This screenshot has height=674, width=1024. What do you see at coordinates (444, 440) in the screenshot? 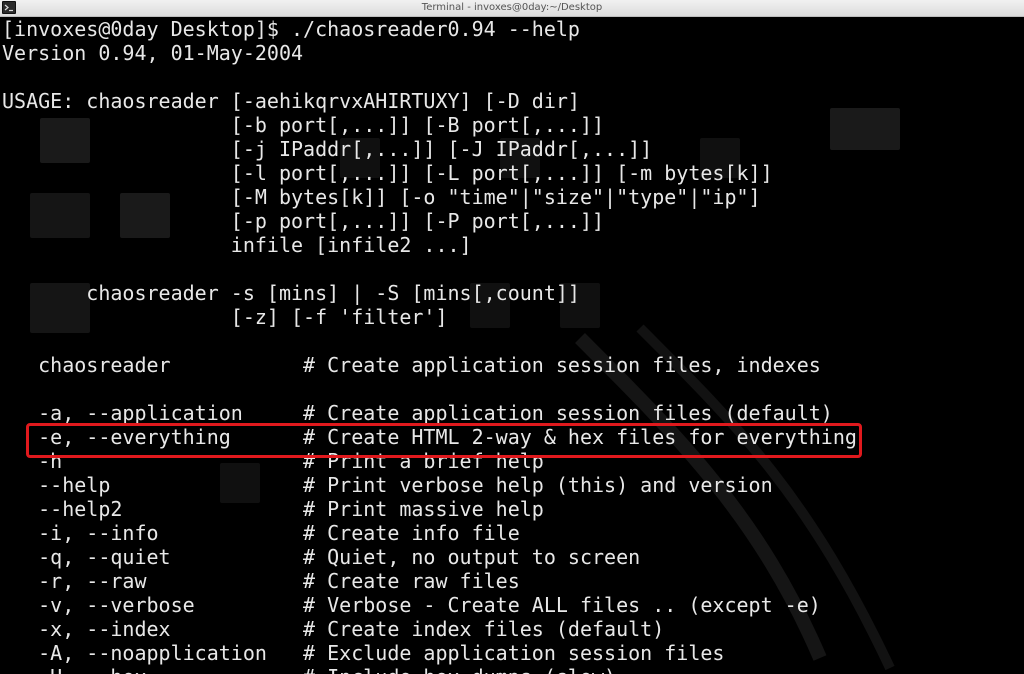
I see `highlight-annotation-box` at bounding box center [444, 440].